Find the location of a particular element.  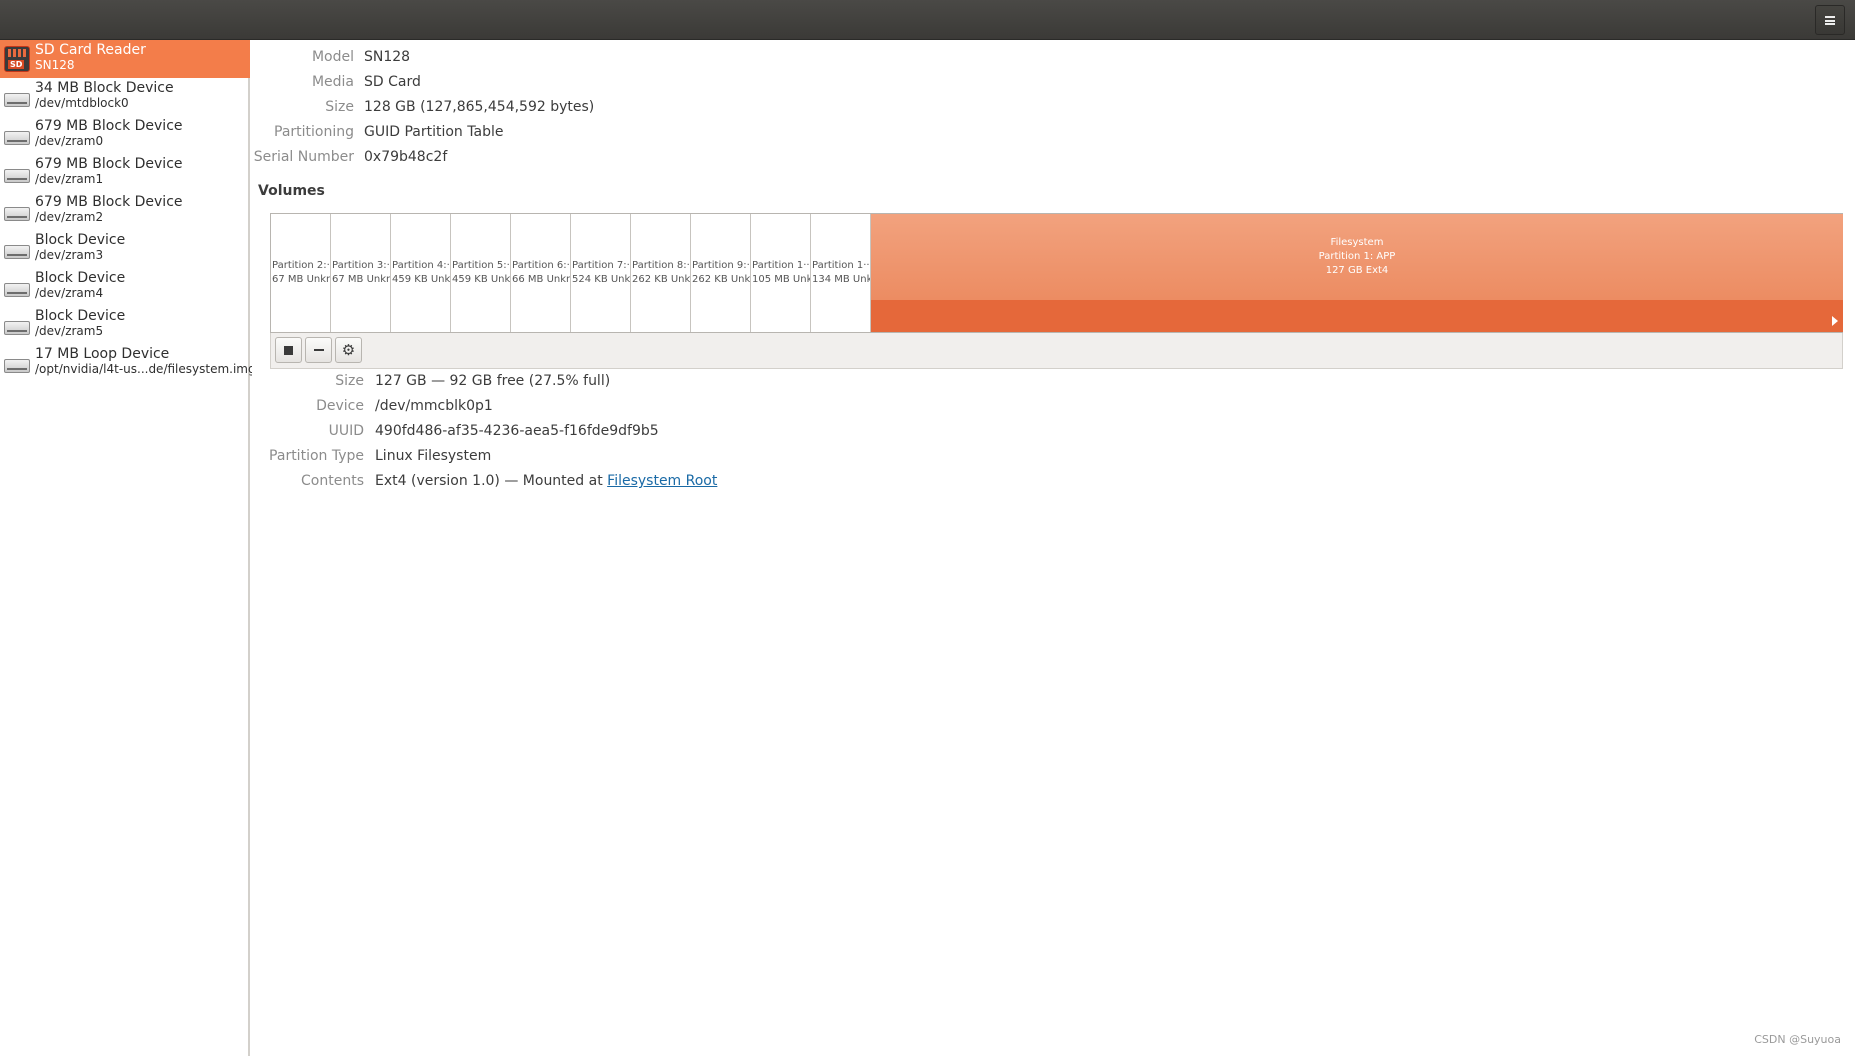

device-label: Device is located at coordinates (340, 406).